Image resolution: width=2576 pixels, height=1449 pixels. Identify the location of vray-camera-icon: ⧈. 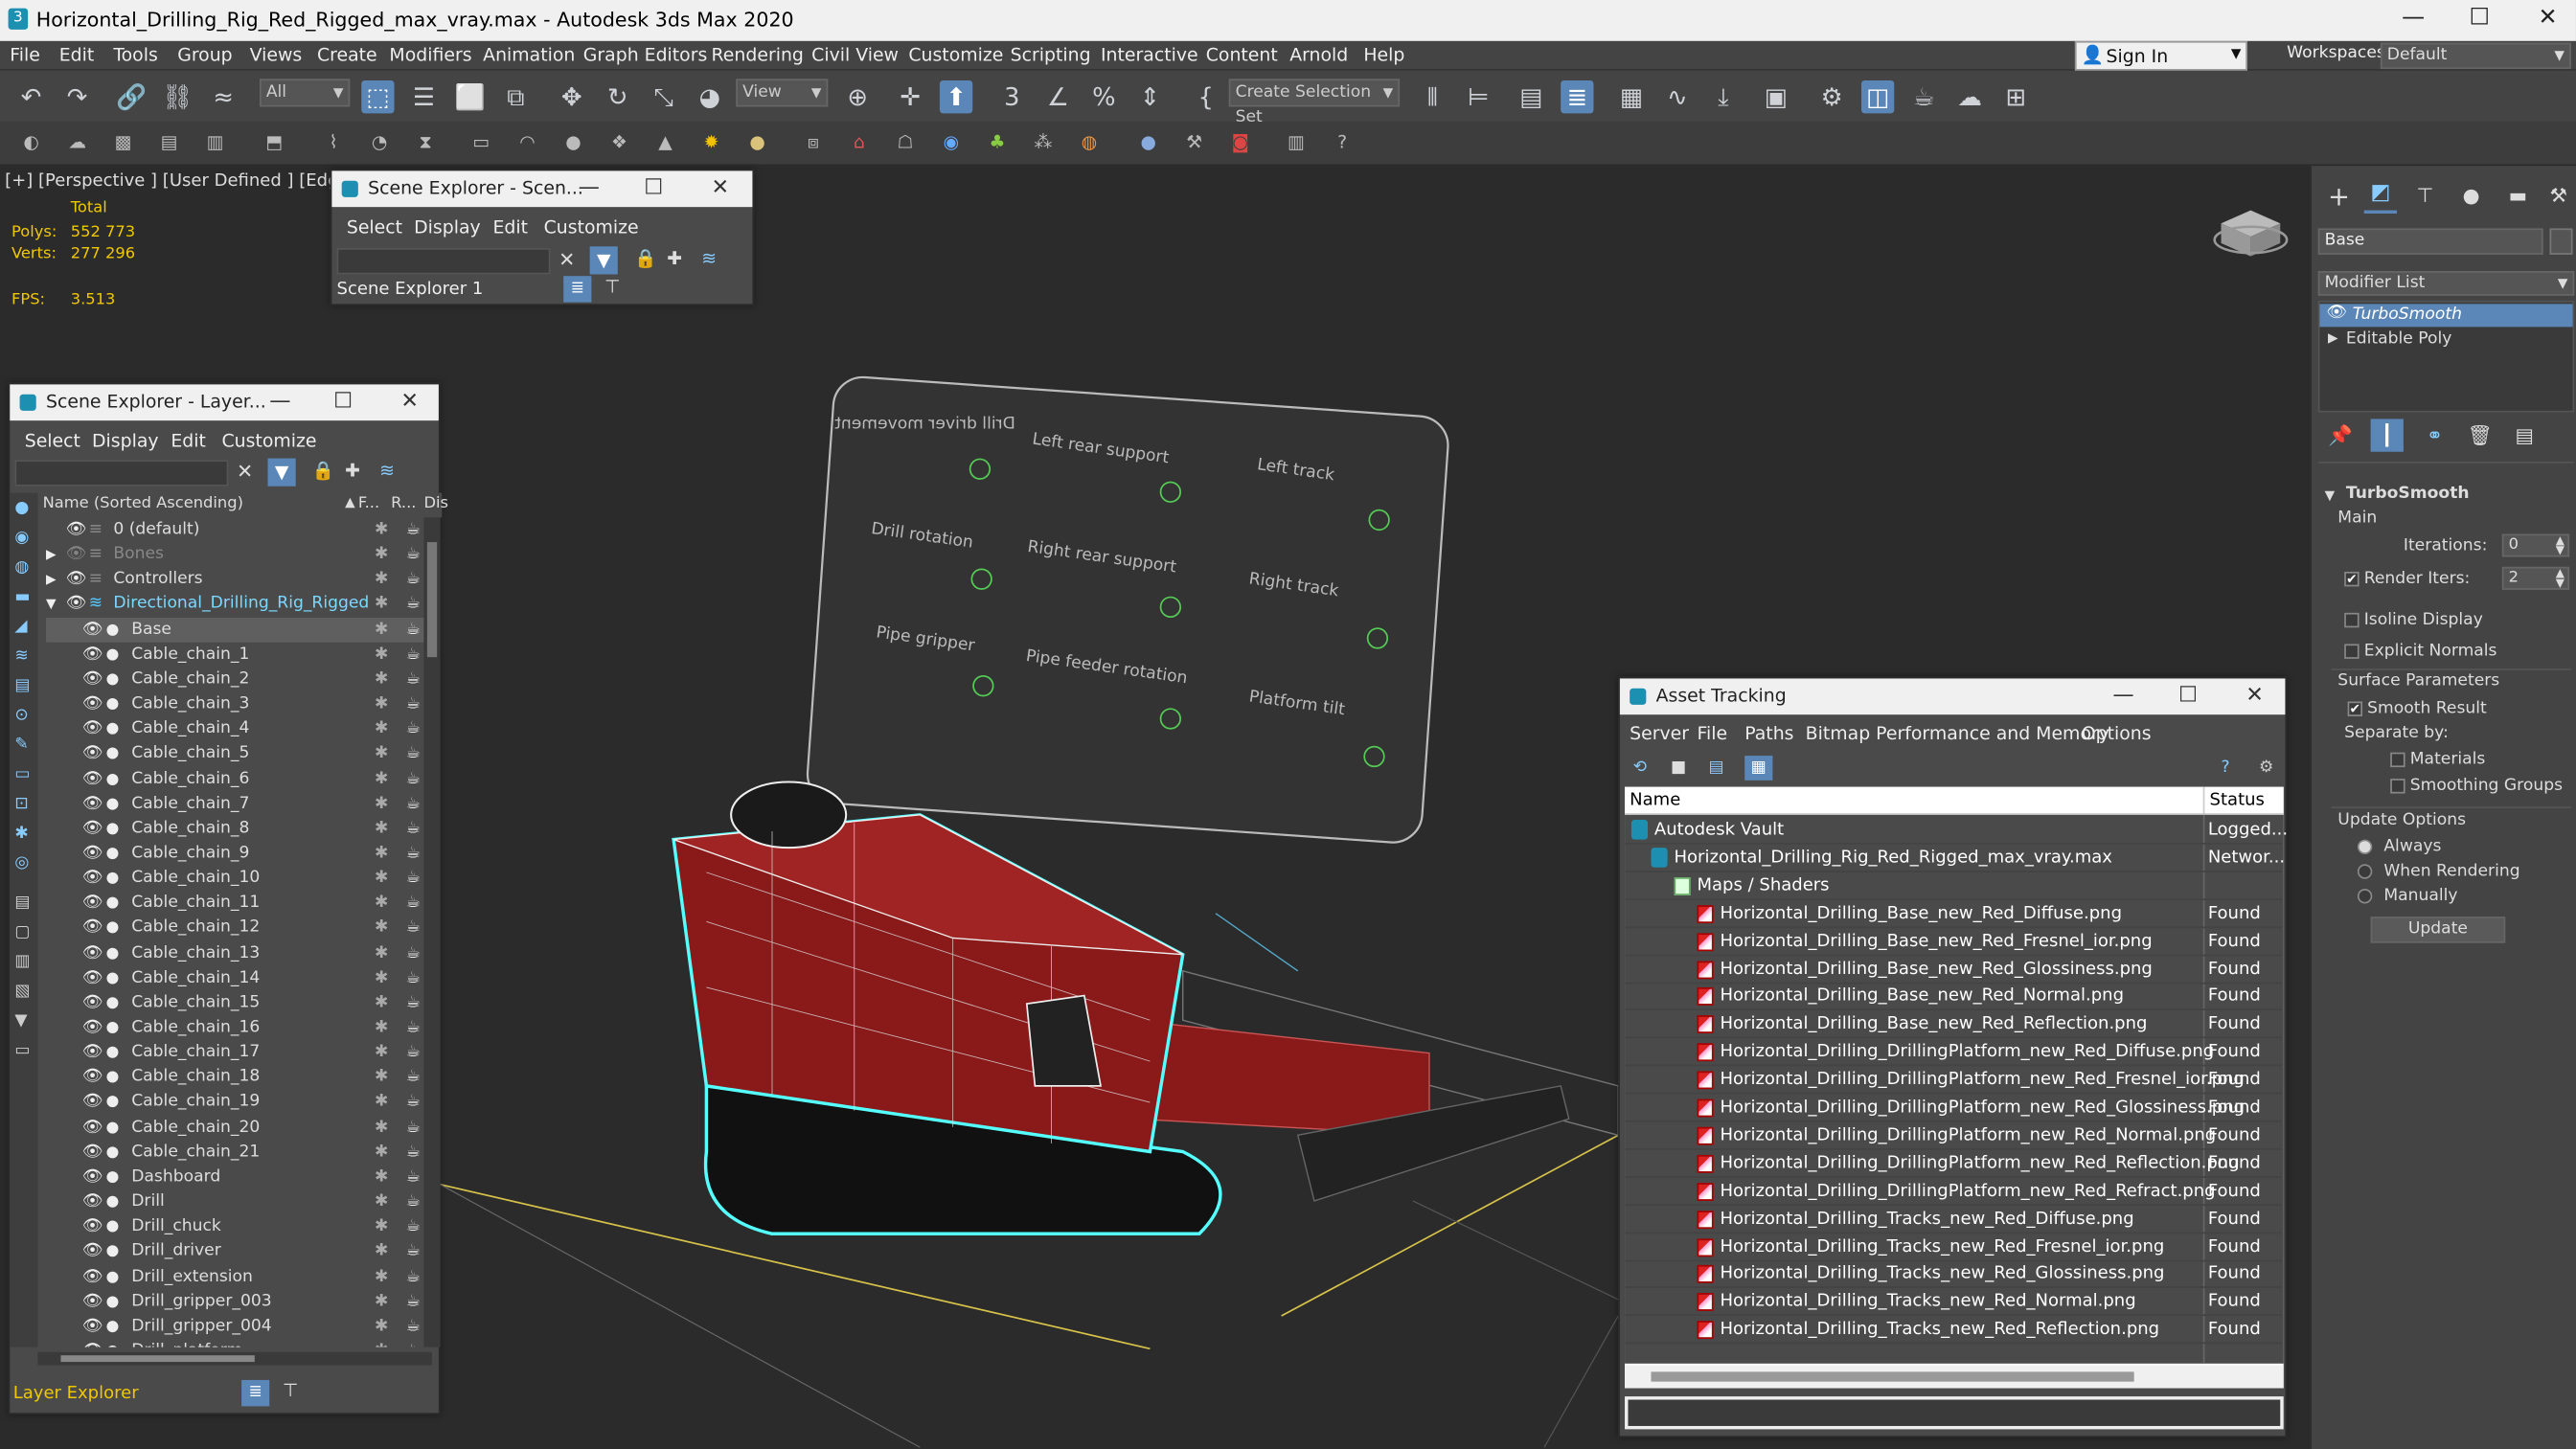
(813, 142).